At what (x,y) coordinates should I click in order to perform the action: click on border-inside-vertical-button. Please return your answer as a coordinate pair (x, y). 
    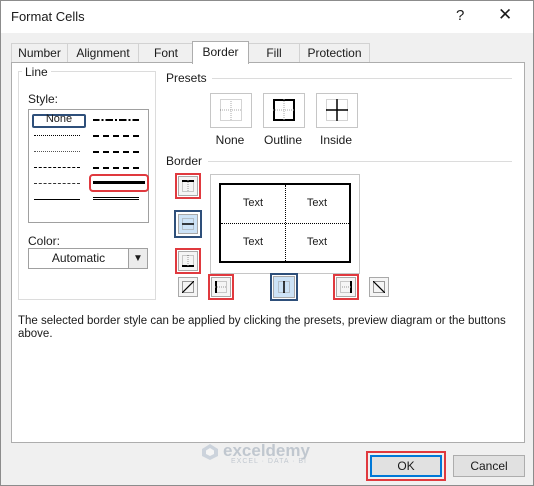
    Looking at the image, I should click on (284, 287).